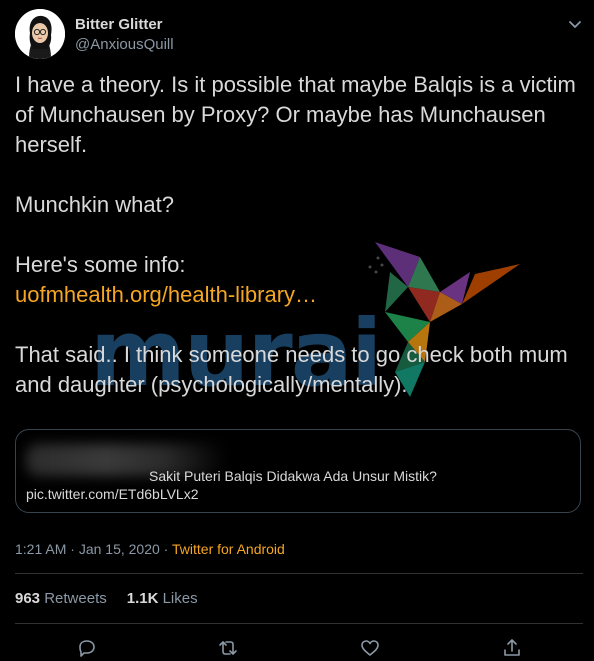 This screenshot has width=594, height=661. I want to click on tweet-source: Twitter for Android, so click(228, 549).